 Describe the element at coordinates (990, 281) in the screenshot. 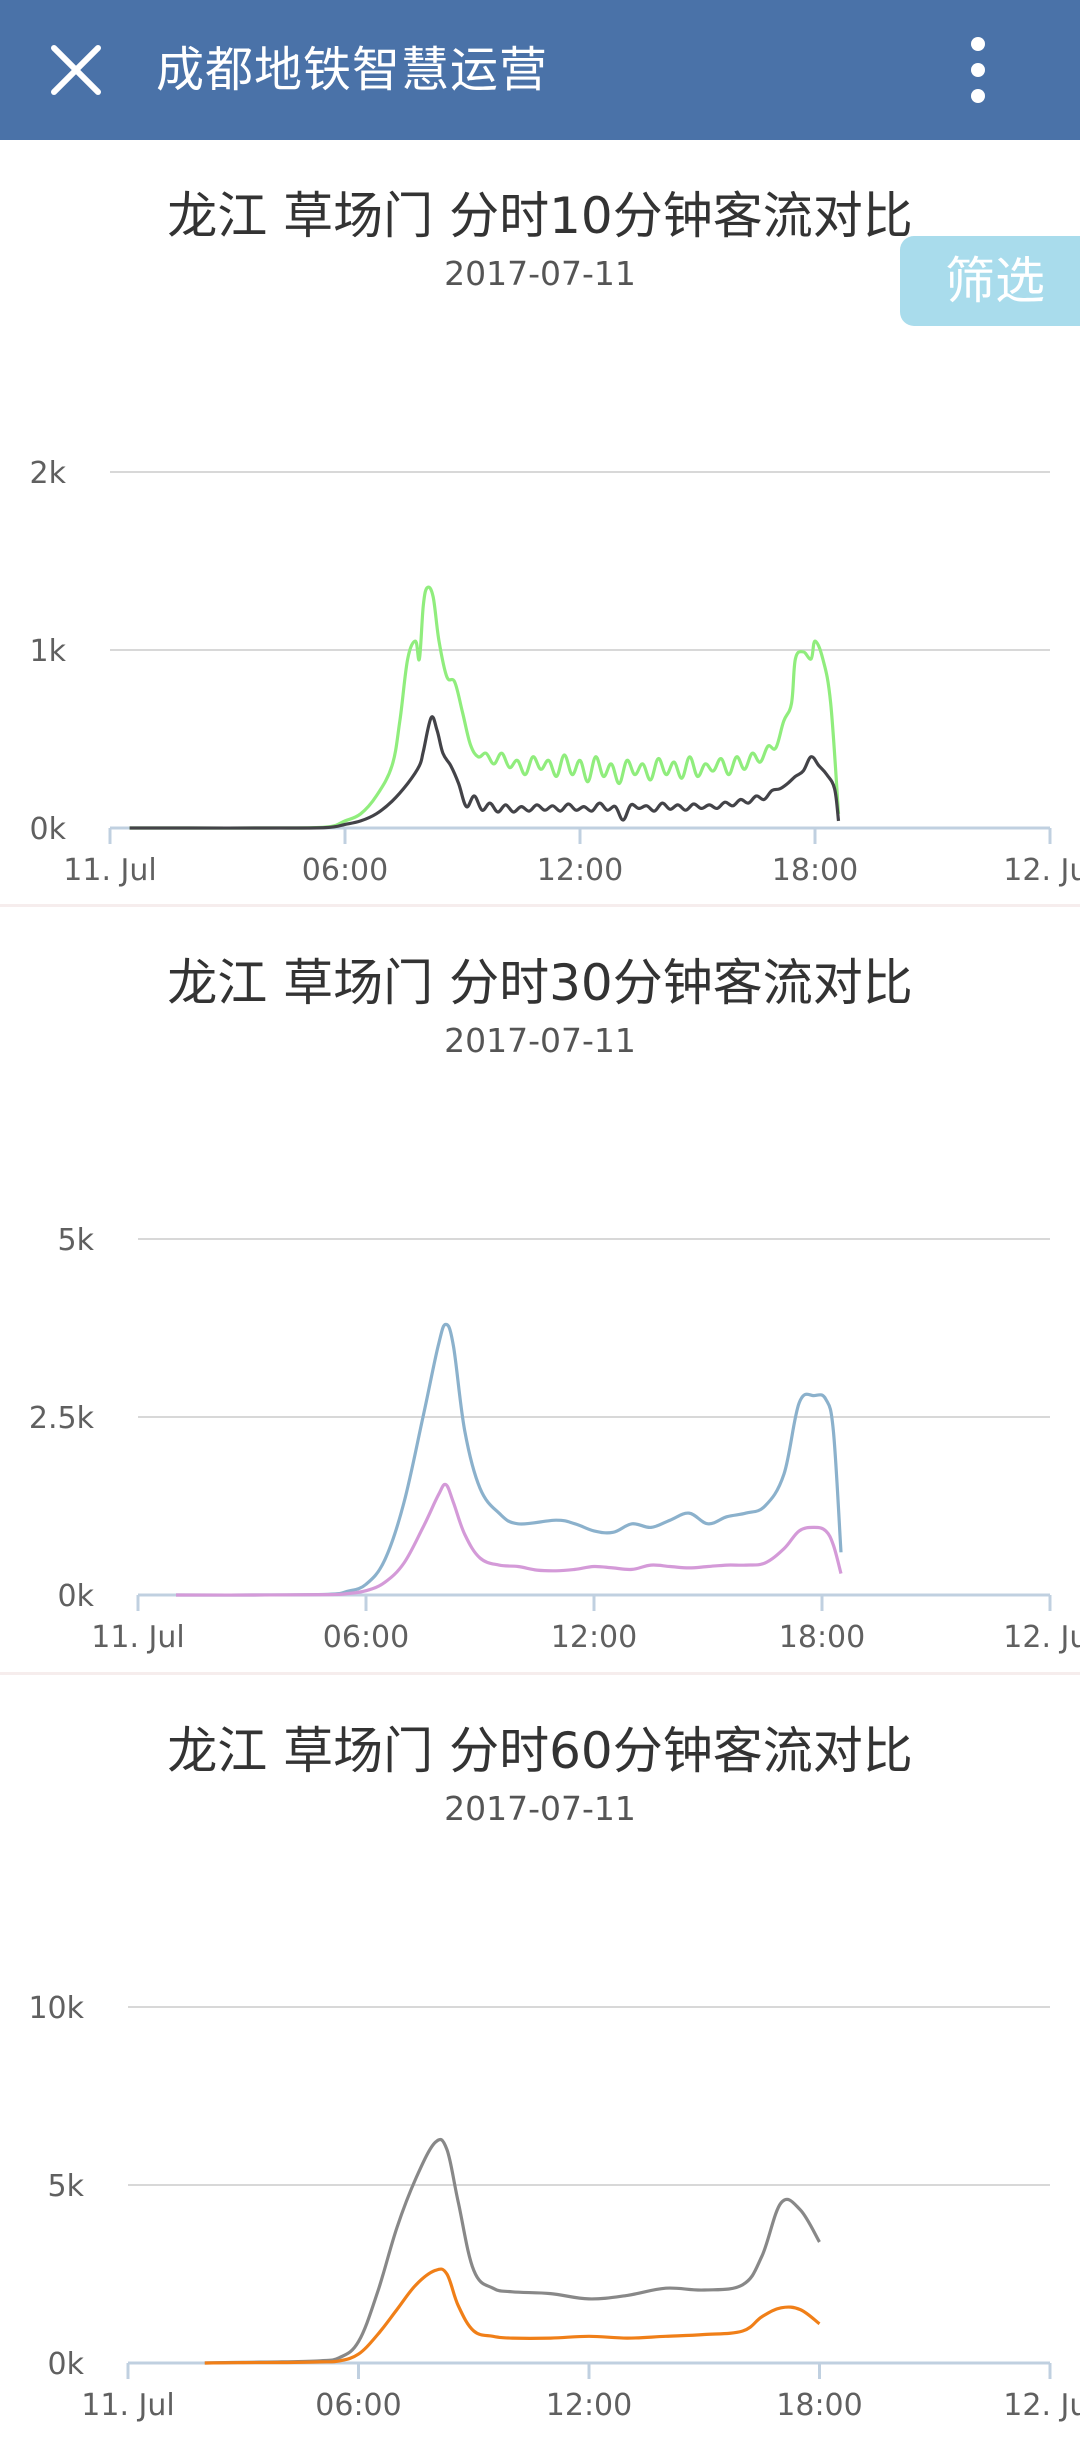

I see `filter-button: 筛选` at that location.